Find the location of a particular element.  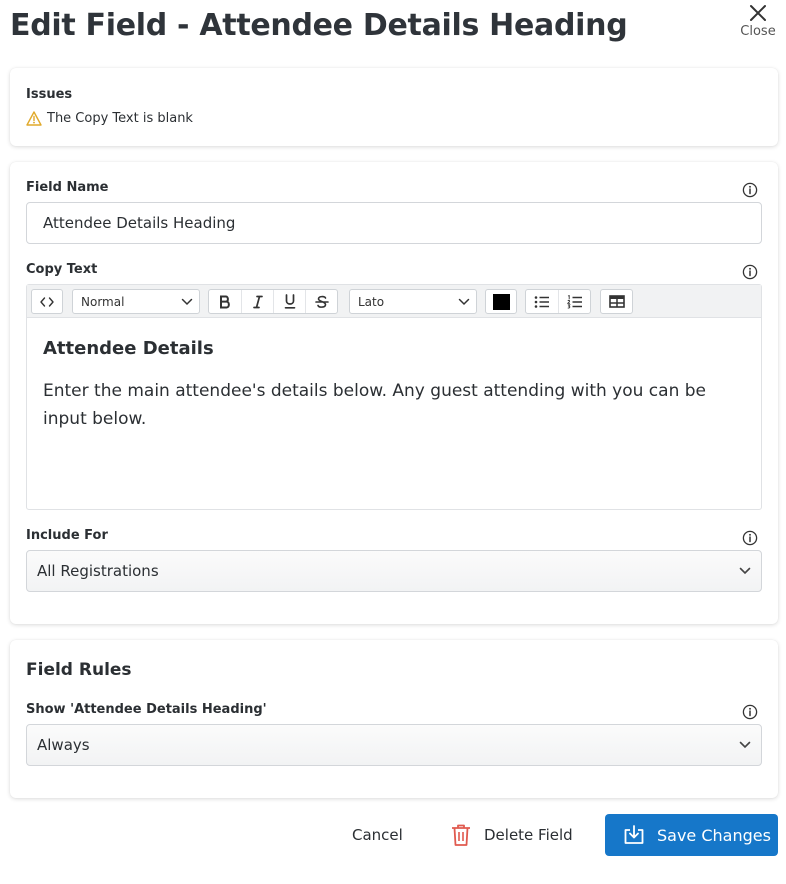

editor-heading: Attendee Details is located at coordinates (128, 348).